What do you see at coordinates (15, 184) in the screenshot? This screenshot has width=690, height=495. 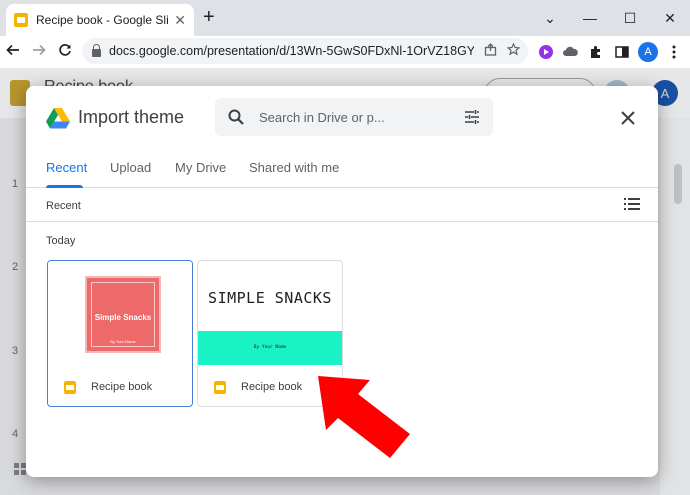 I see `slide-number: 1` at bounding box center [15, 184].